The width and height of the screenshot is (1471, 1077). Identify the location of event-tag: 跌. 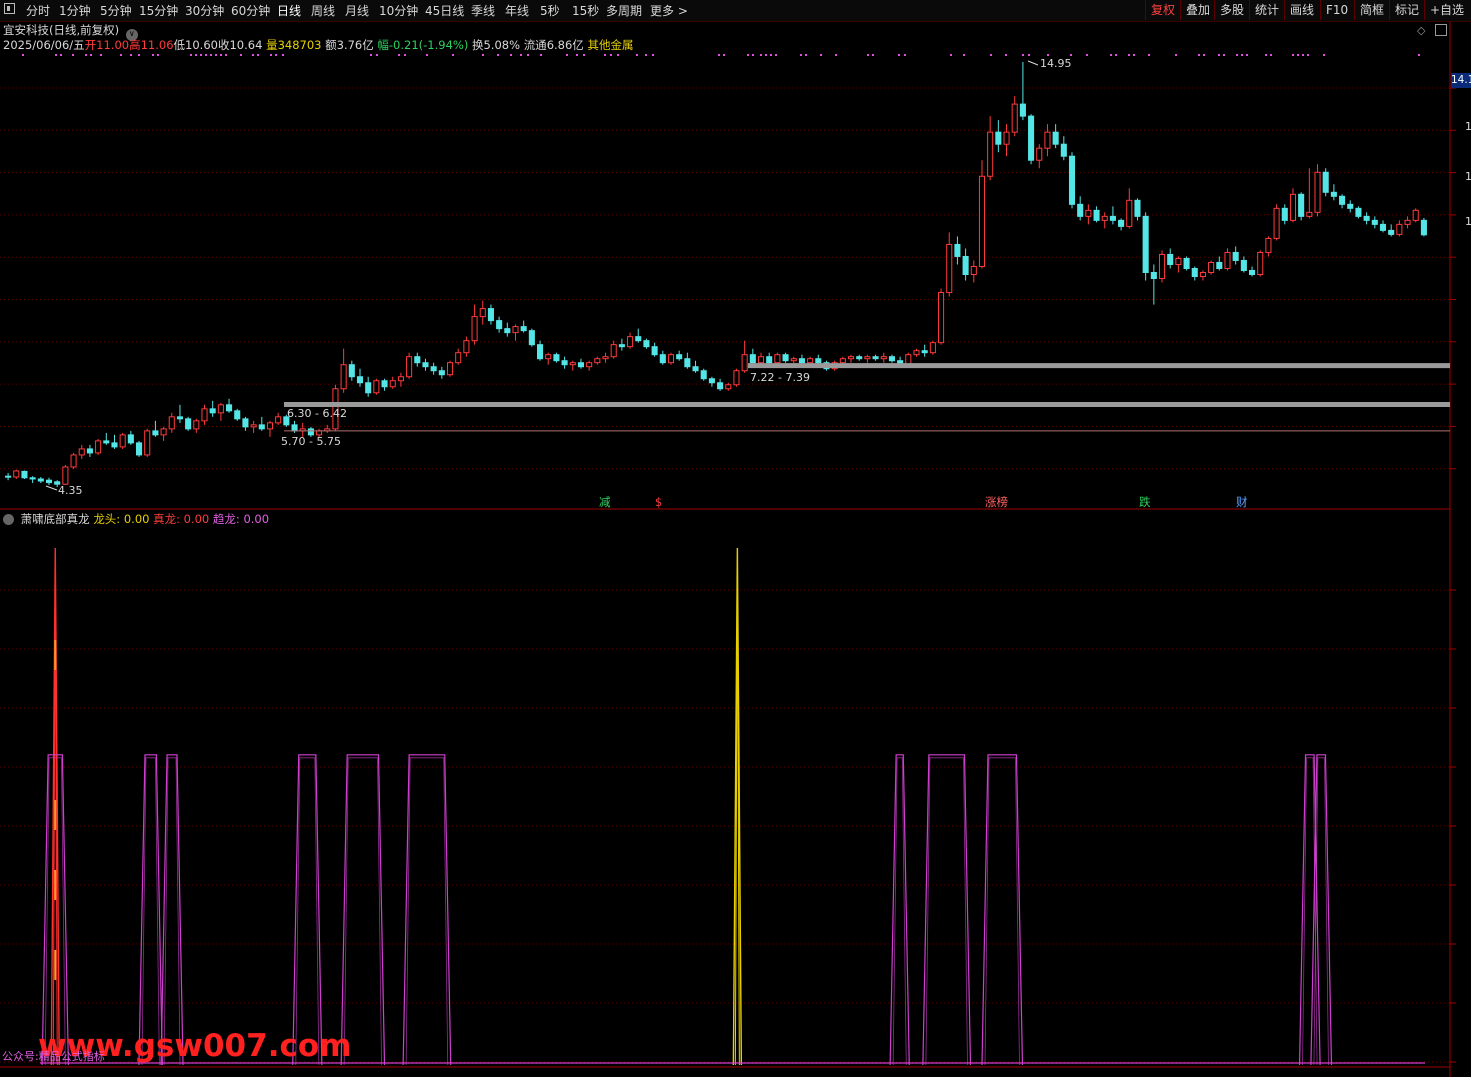
(1145, 502).